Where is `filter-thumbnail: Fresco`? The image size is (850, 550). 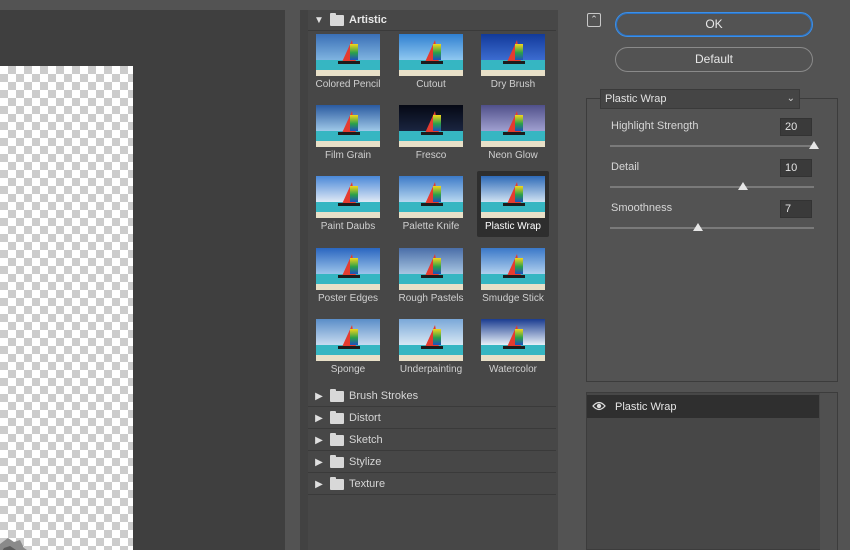 filter-thumbnail: Fresco is located at coordinates (431, 133).